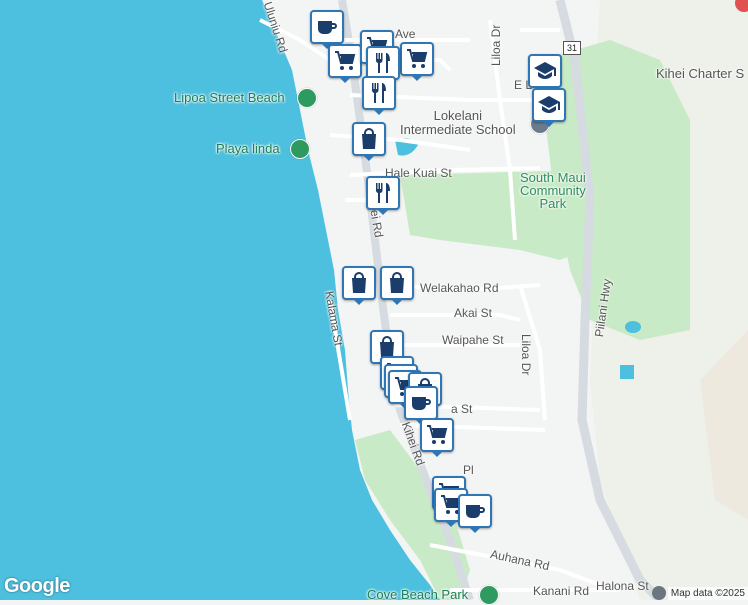 Image resolution: width=748 pixels, height=605 pixels. I want to click on place-label-lokelani: Lokelani Intermediate School, so click(458, 123).